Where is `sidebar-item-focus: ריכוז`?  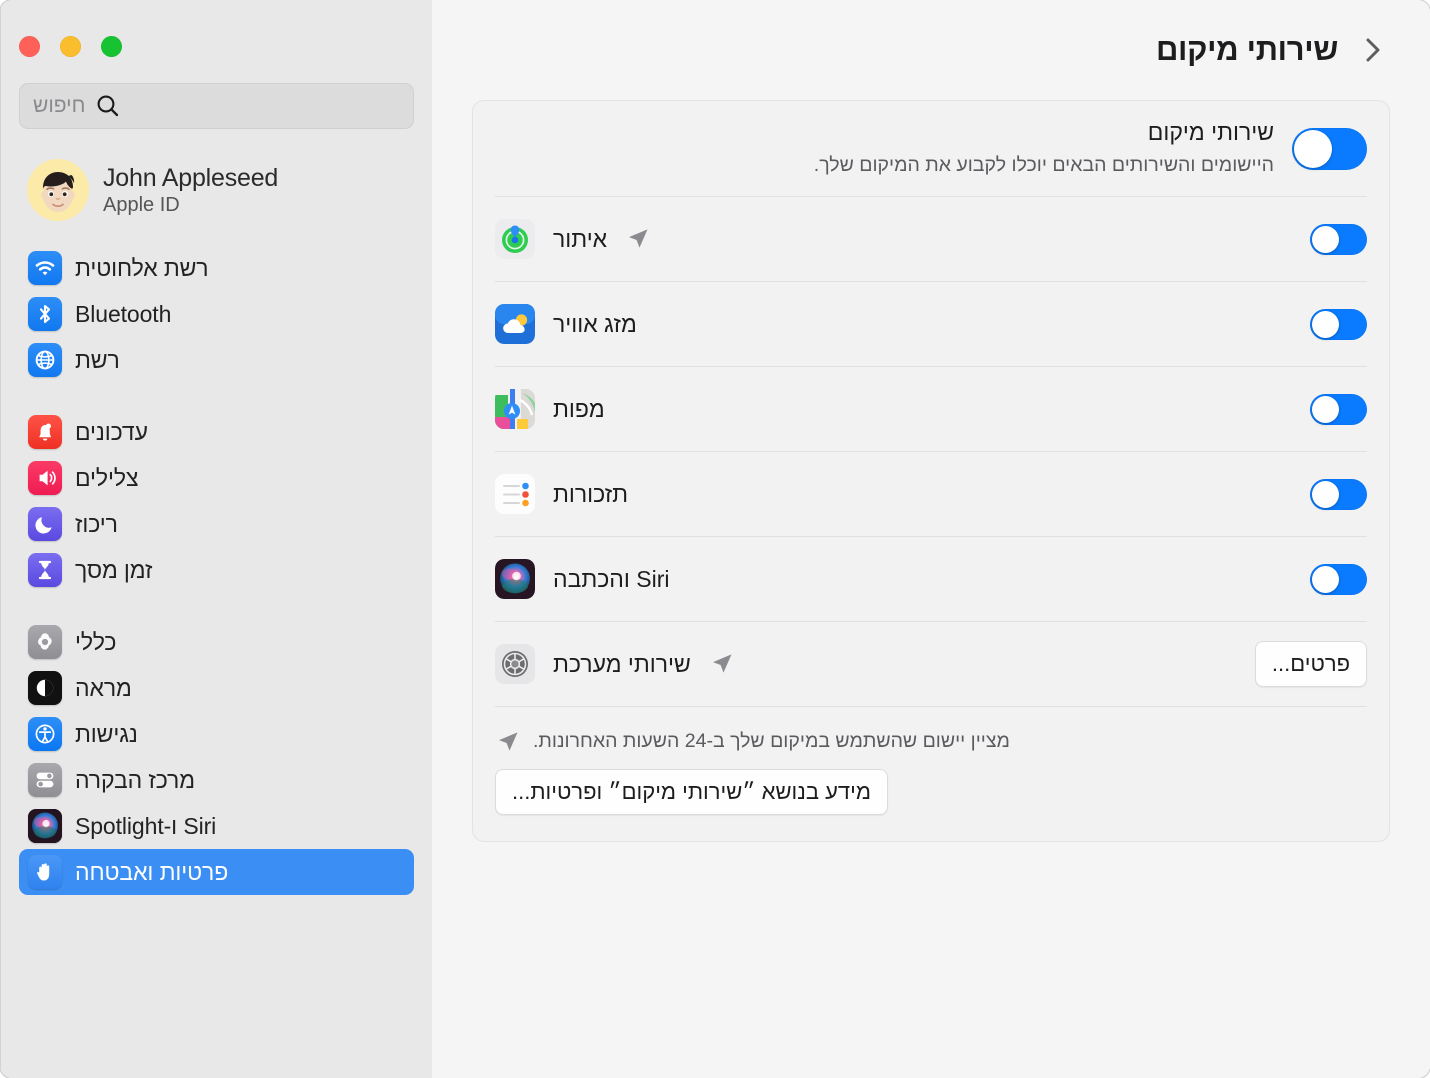
sidebar-item-focus: ריכוז is located at coordinates (216, 524).